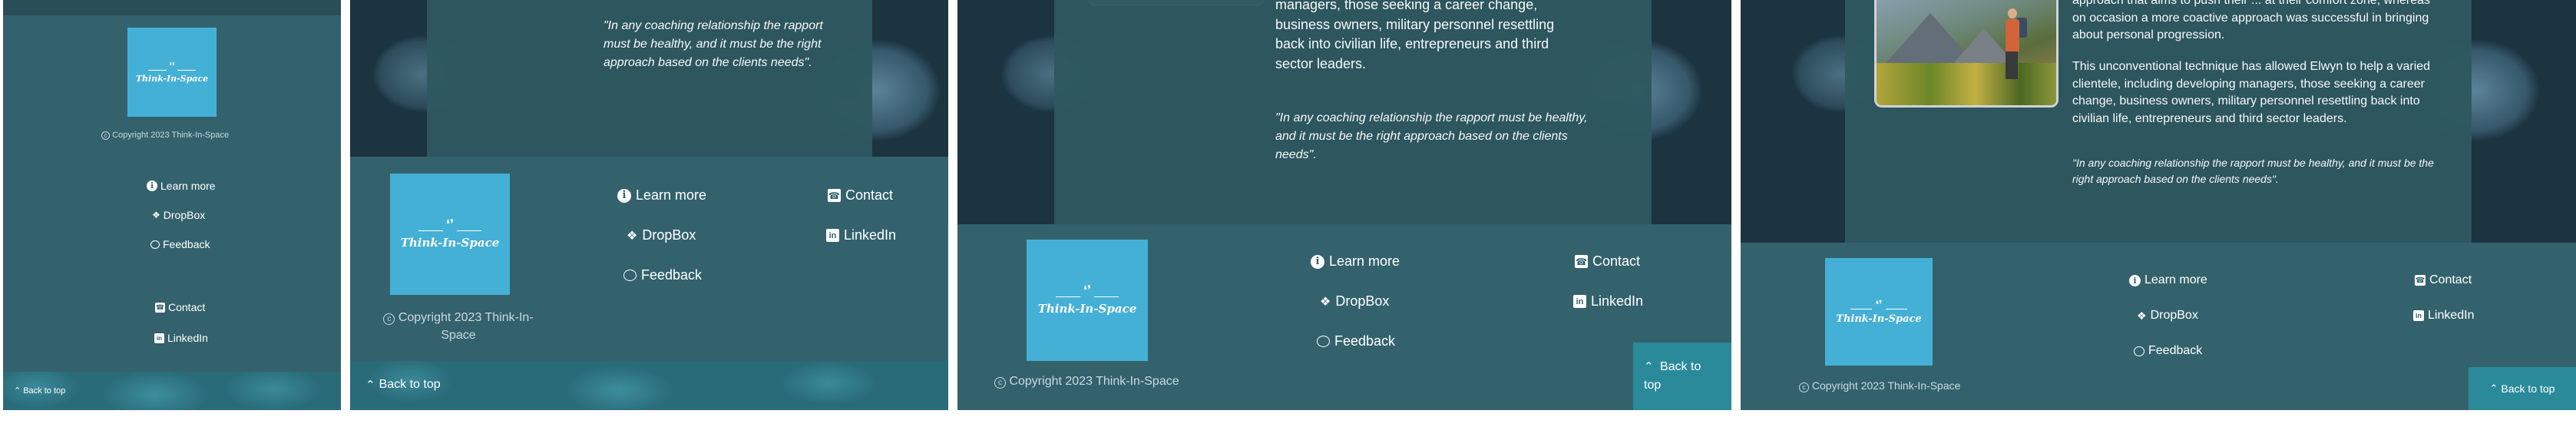 The height and width of the screenshot is (427, 2576). What do you see at coordinates (172, 7) in the screenshot?
I see `footer-top-edge` at bounding box center [172, 7].